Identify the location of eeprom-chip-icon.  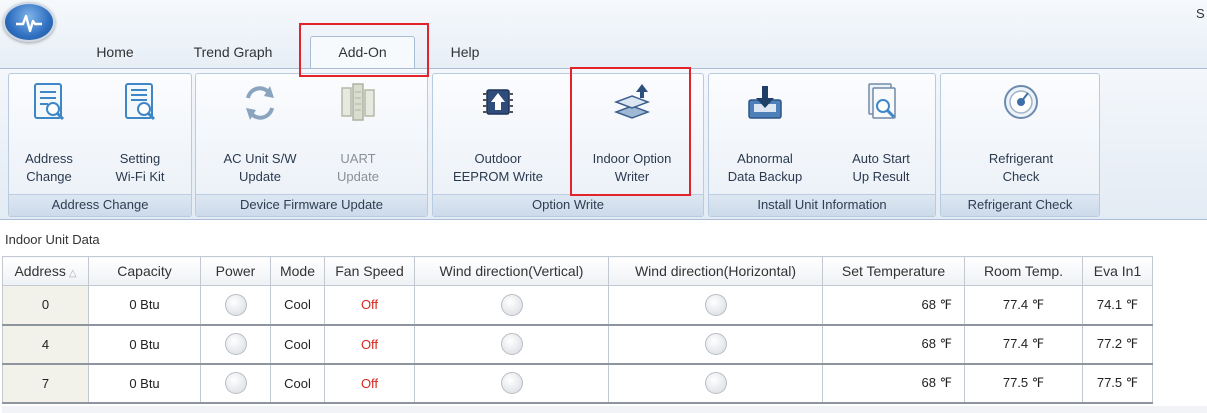
(498, 102).